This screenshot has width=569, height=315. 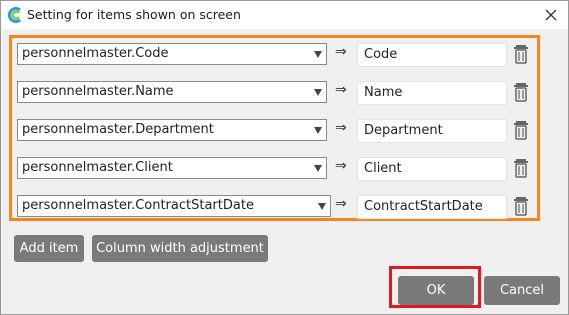 I want to click on item-row: personnelmaster.Code ⇒ Code, so click(x=277, y=57).